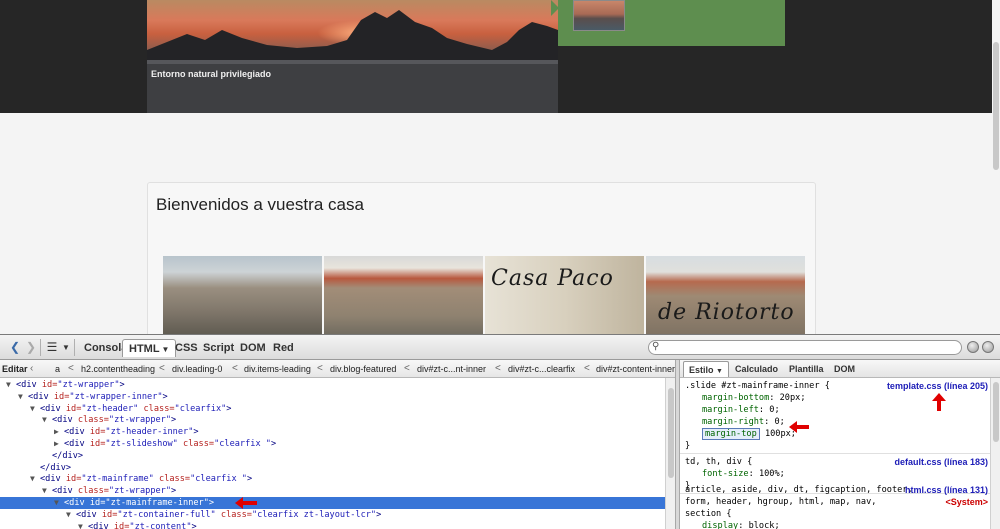 This screenshot has width=1000, height=529. Describe the element at coordinates (332, 409) in the screenshot. I see `tree-node: ▼ <div id="zt-header" class="clearfix">` at that location.